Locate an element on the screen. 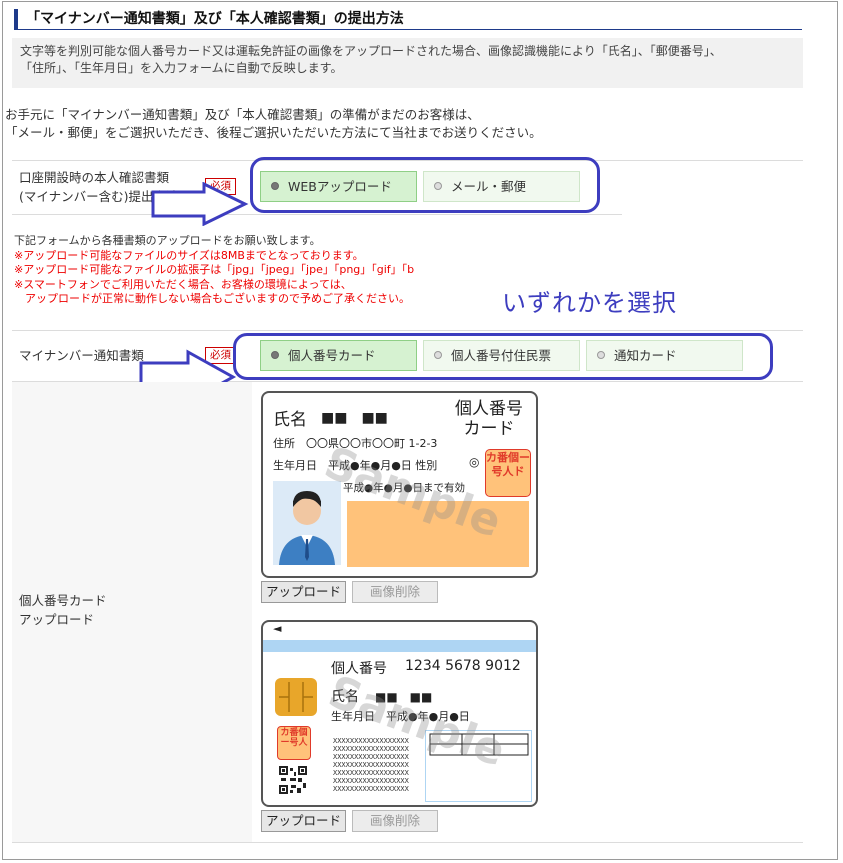 This screenshot has height=863, width=843. mynumber-doc-label: マイナンバー通知書類 is located at coordinates (81, 355).